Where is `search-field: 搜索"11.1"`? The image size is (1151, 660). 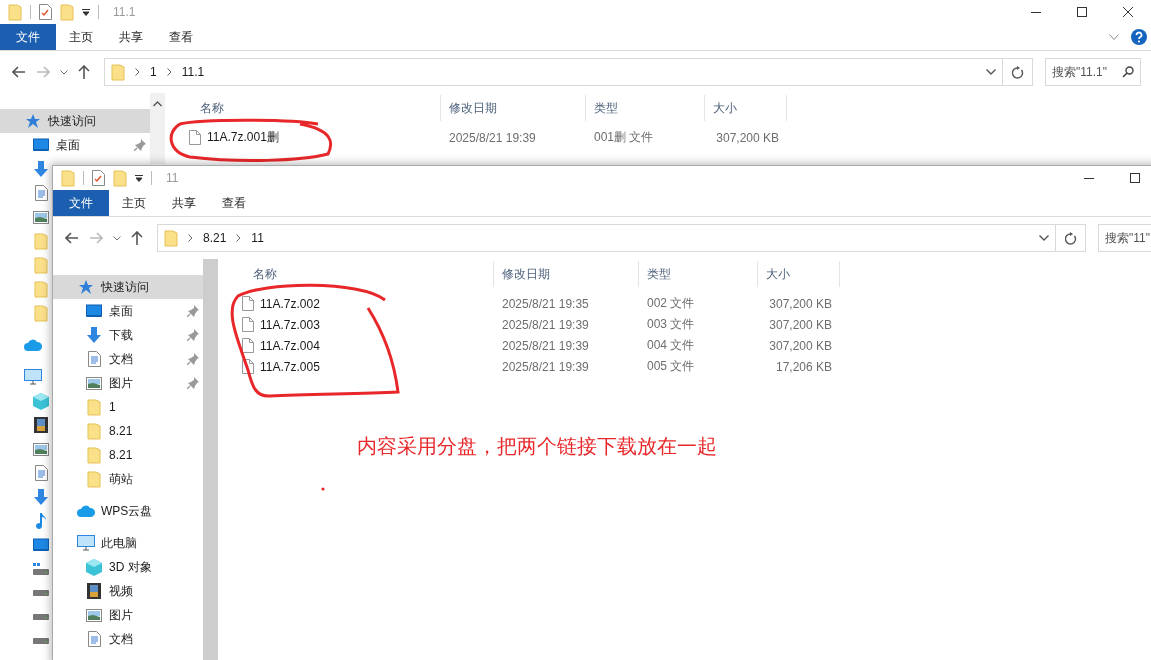
search-field: 搜索"11.1" is located at coordinates (1093, 72).